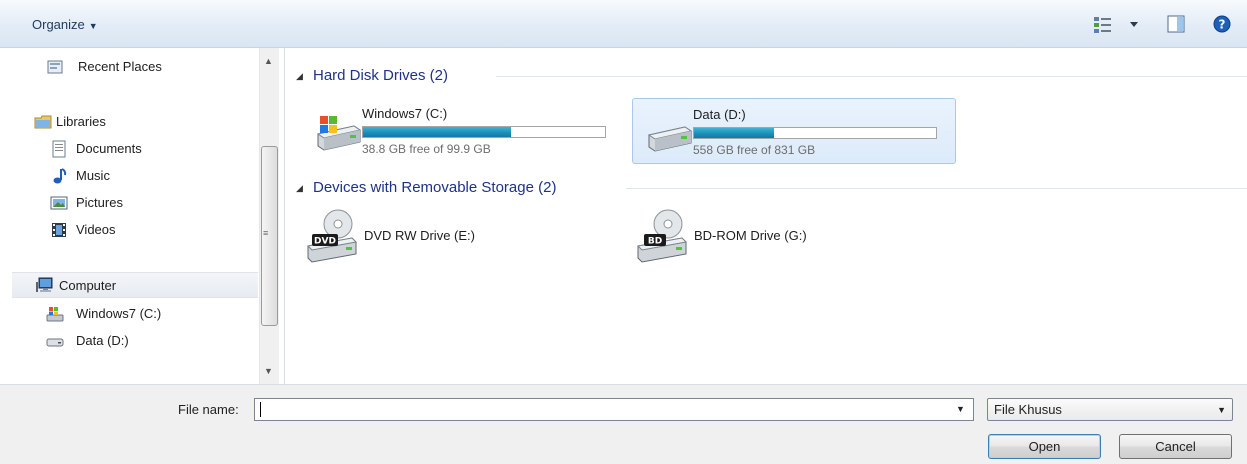 The image size is (1247, 464). Describe the element at coordinates (59, 230) in the screenshot. I see `videos-icon` at that location.